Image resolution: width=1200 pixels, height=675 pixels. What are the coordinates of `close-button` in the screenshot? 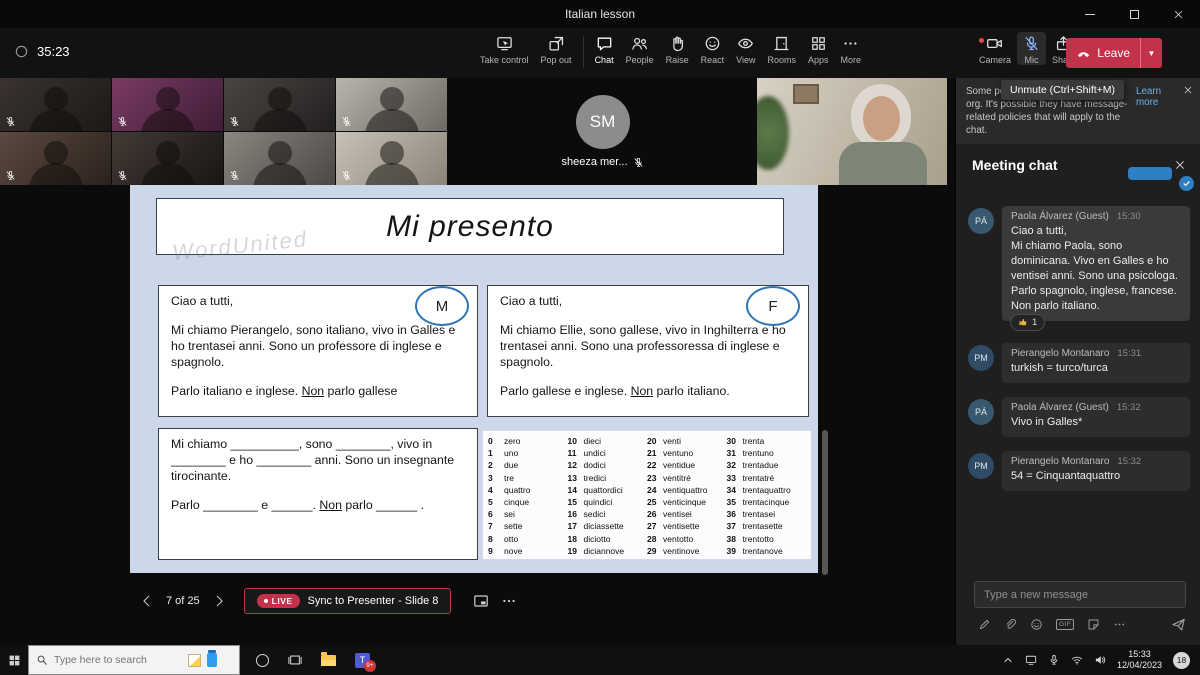 It's located at (1178, 14).